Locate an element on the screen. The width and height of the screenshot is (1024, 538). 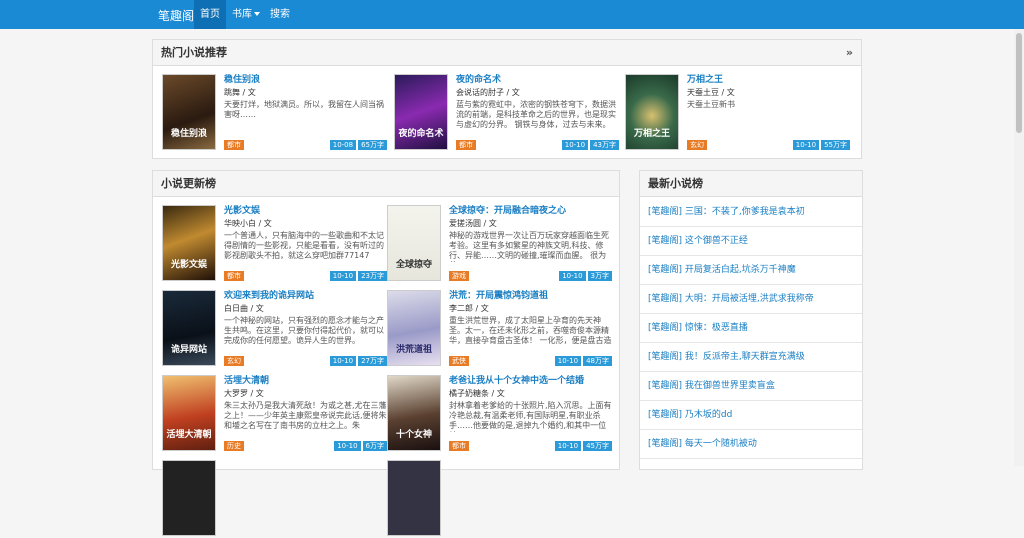
scrollbar-thumb is located at coordinates (1019, 83).